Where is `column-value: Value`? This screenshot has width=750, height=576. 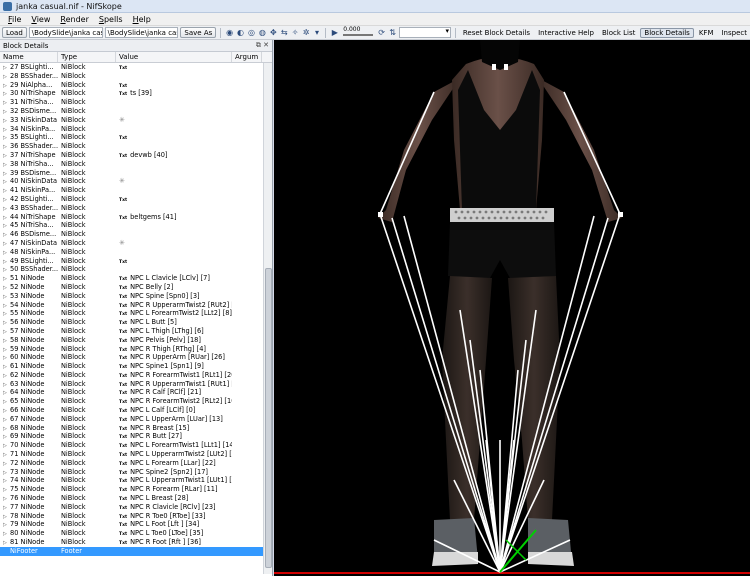
column-value: Value is located at coordinates (174, 57).